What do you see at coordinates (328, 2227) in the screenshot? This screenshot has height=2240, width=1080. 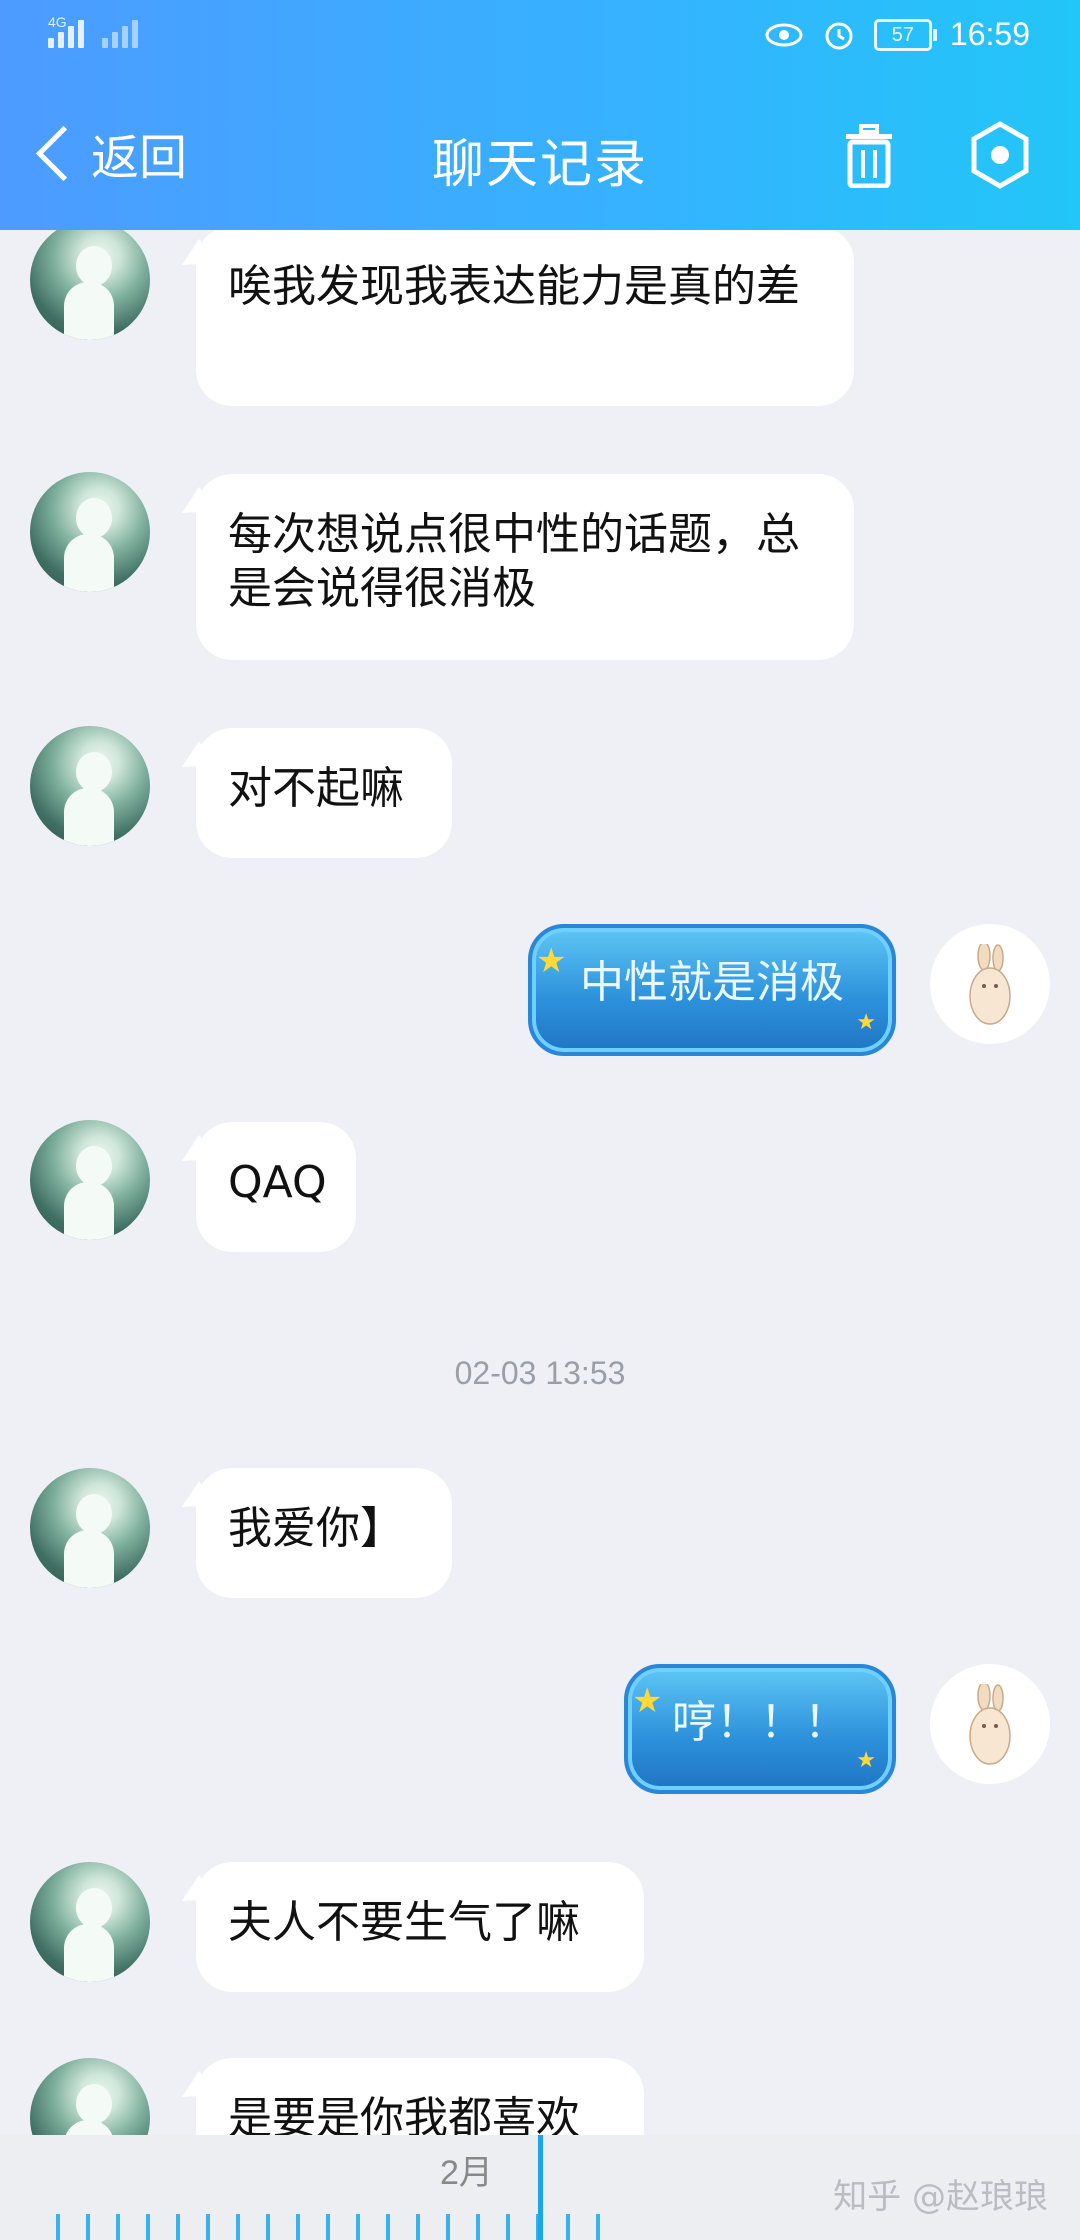 I see `ruler-ticks` at bounding box center [328, 2227].